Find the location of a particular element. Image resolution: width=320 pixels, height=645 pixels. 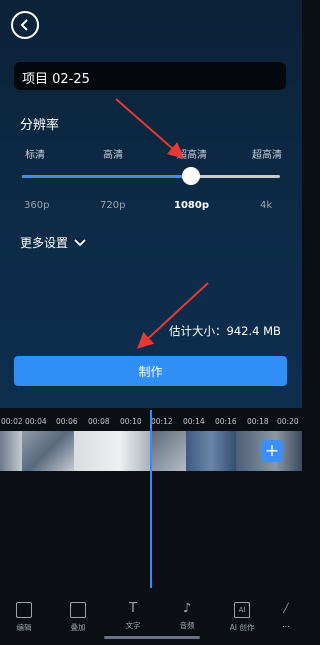

tool-text: T 文字 is located at coordinates (133, 616).